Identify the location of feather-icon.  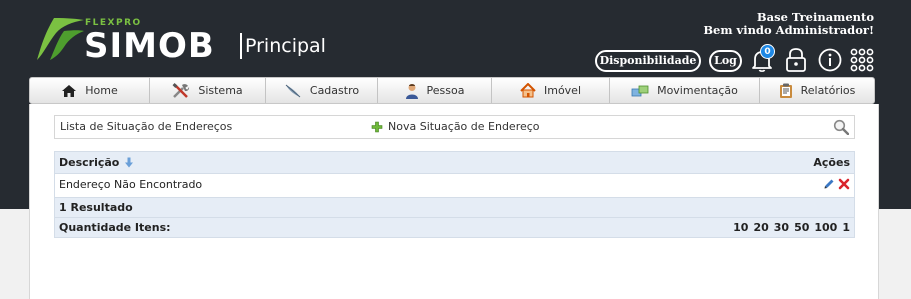
(293, 91).